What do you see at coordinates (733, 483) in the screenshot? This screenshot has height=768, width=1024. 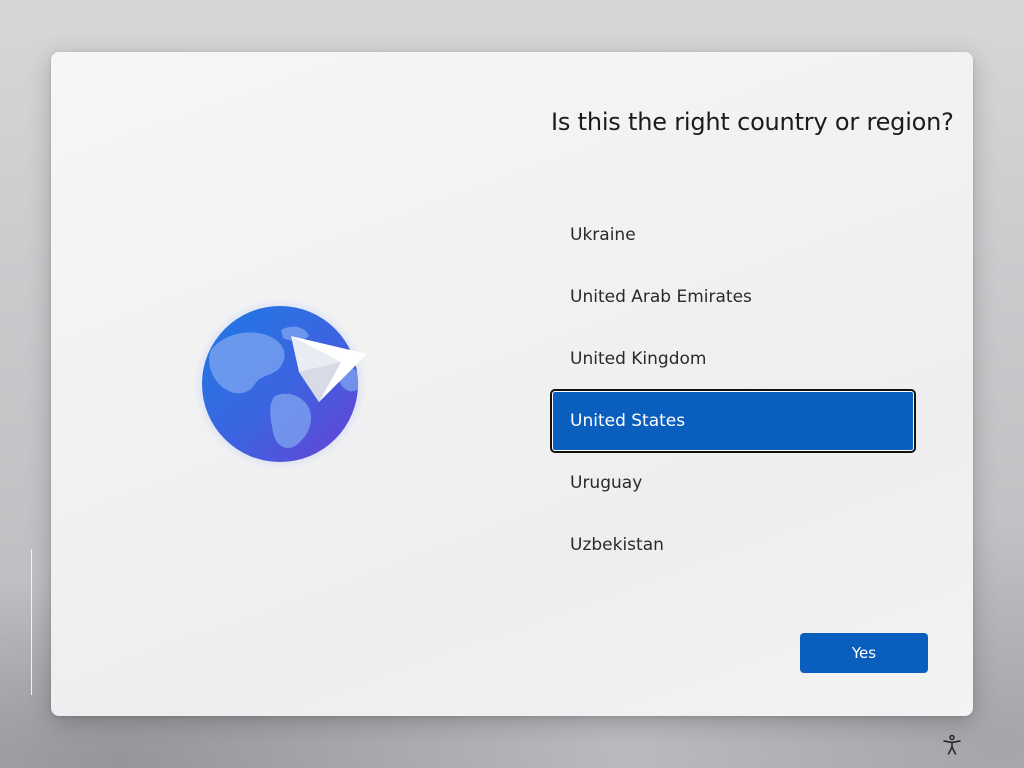 I see `country-option-uruguay: Uruguay` at bounding box center [733, 483].